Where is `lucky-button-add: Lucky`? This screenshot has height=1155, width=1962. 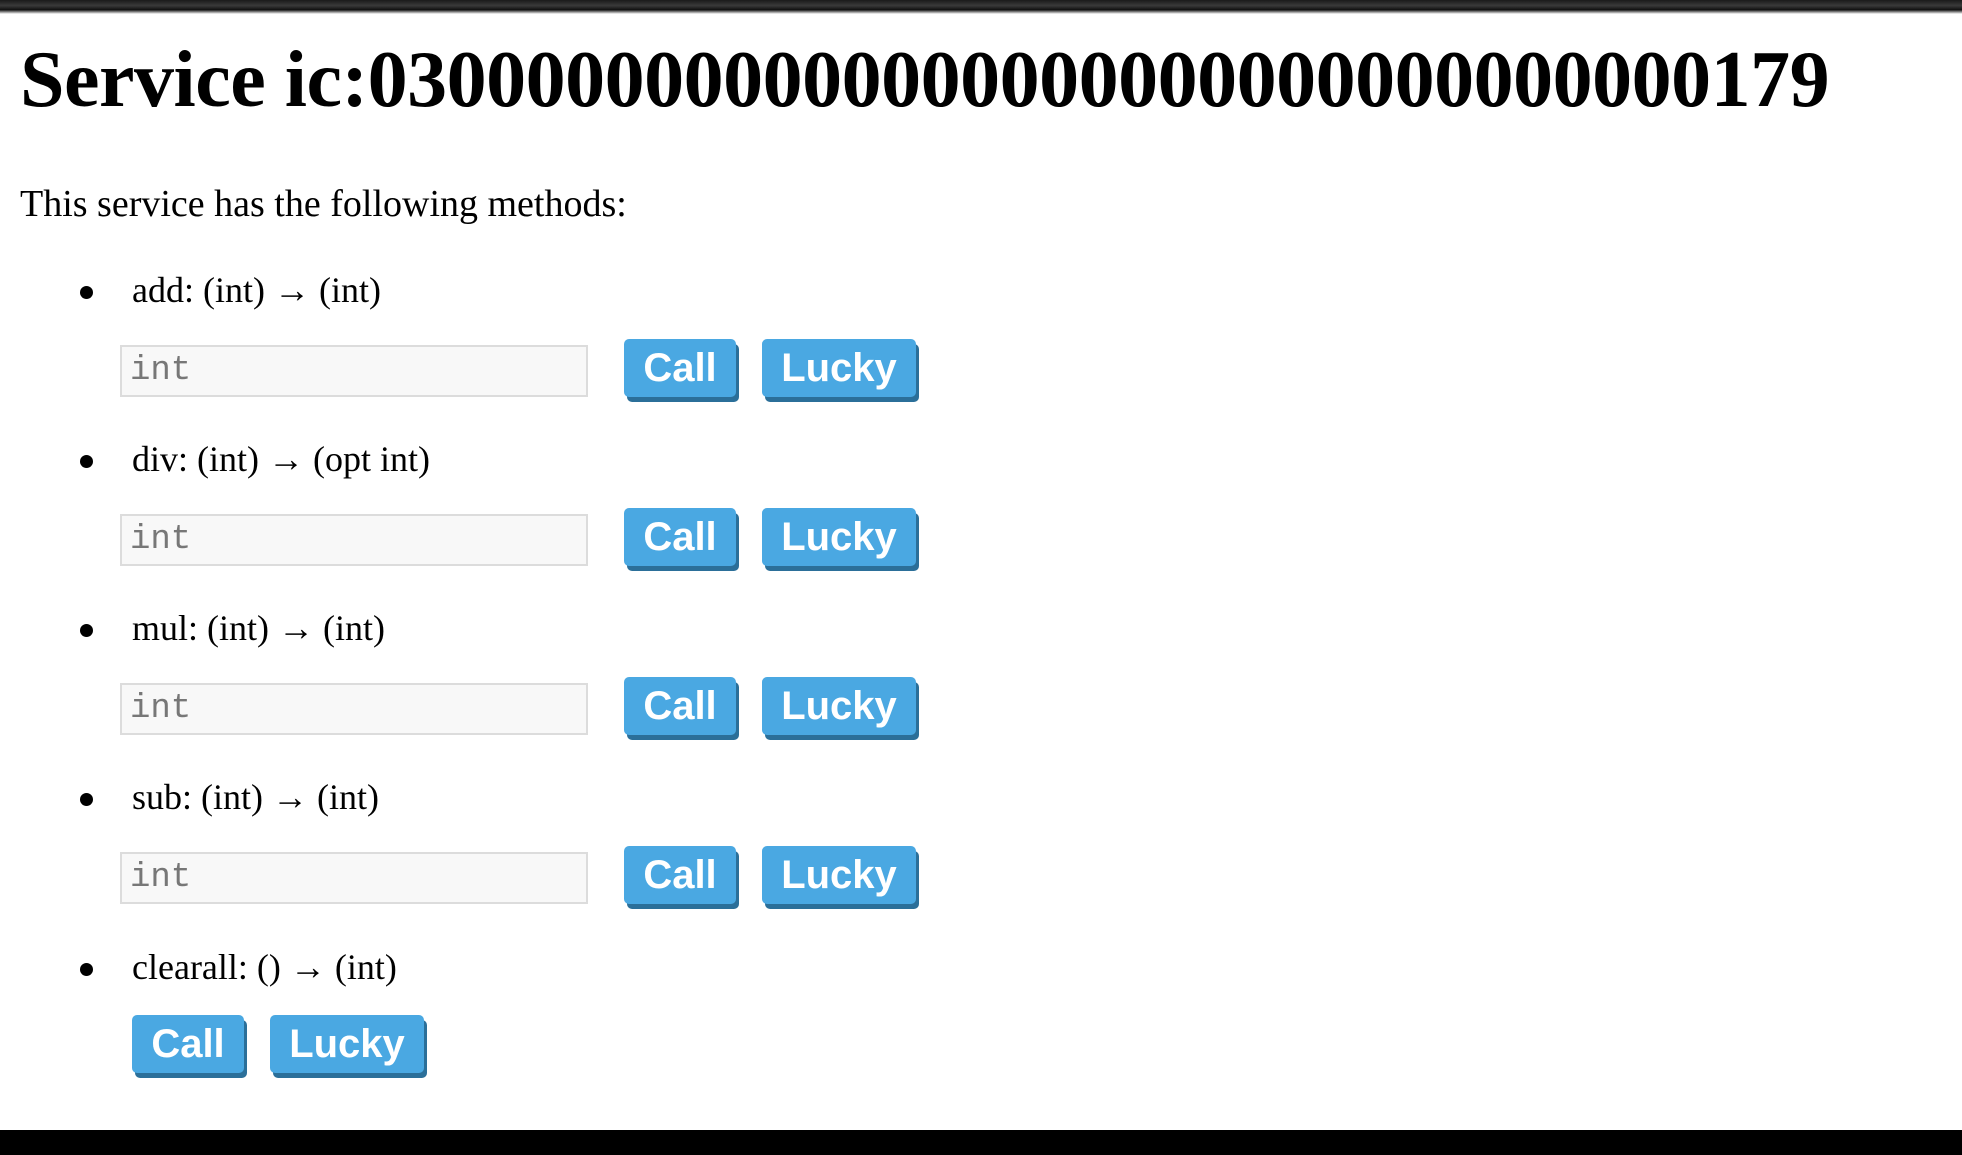 lucky-button-add: Lucky is located at coordinates (839, 368).